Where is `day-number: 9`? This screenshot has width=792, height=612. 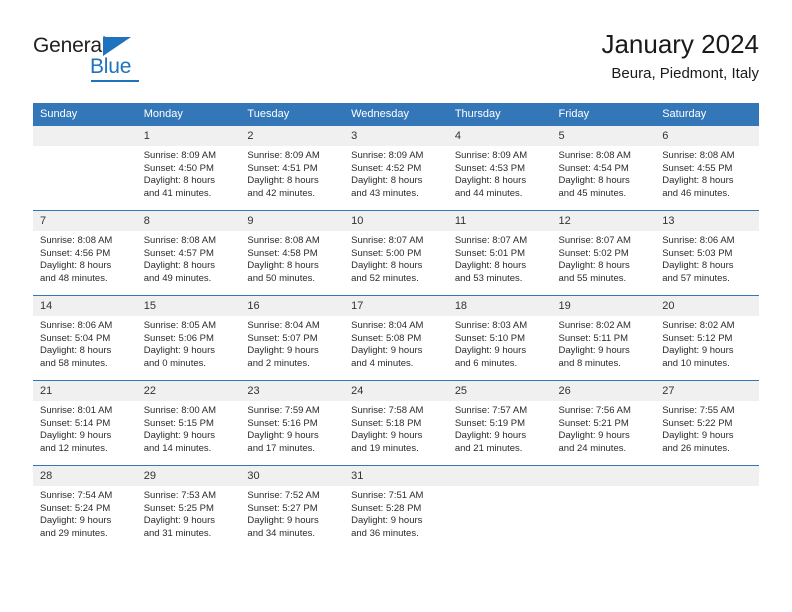 day-number: 9 is located at coordinates (292, 221).